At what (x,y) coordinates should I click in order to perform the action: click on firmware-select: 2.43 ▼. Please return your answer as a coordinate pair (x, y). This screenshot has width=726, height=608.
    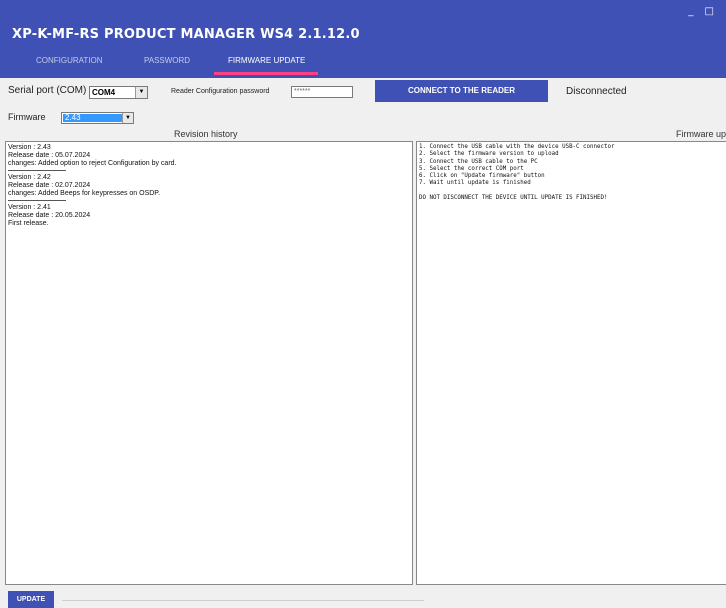
    Looking at the image, I should click on (97, 118).